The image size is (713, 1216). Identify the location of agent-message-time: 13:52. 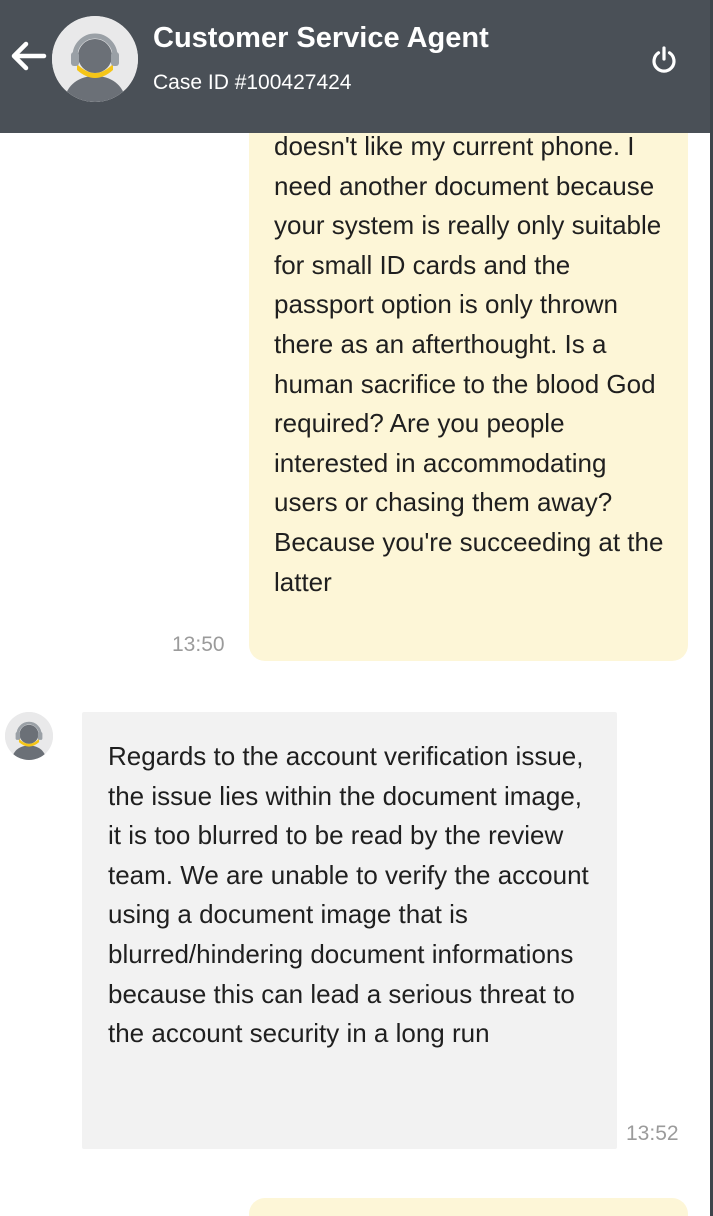
(652, 1133).